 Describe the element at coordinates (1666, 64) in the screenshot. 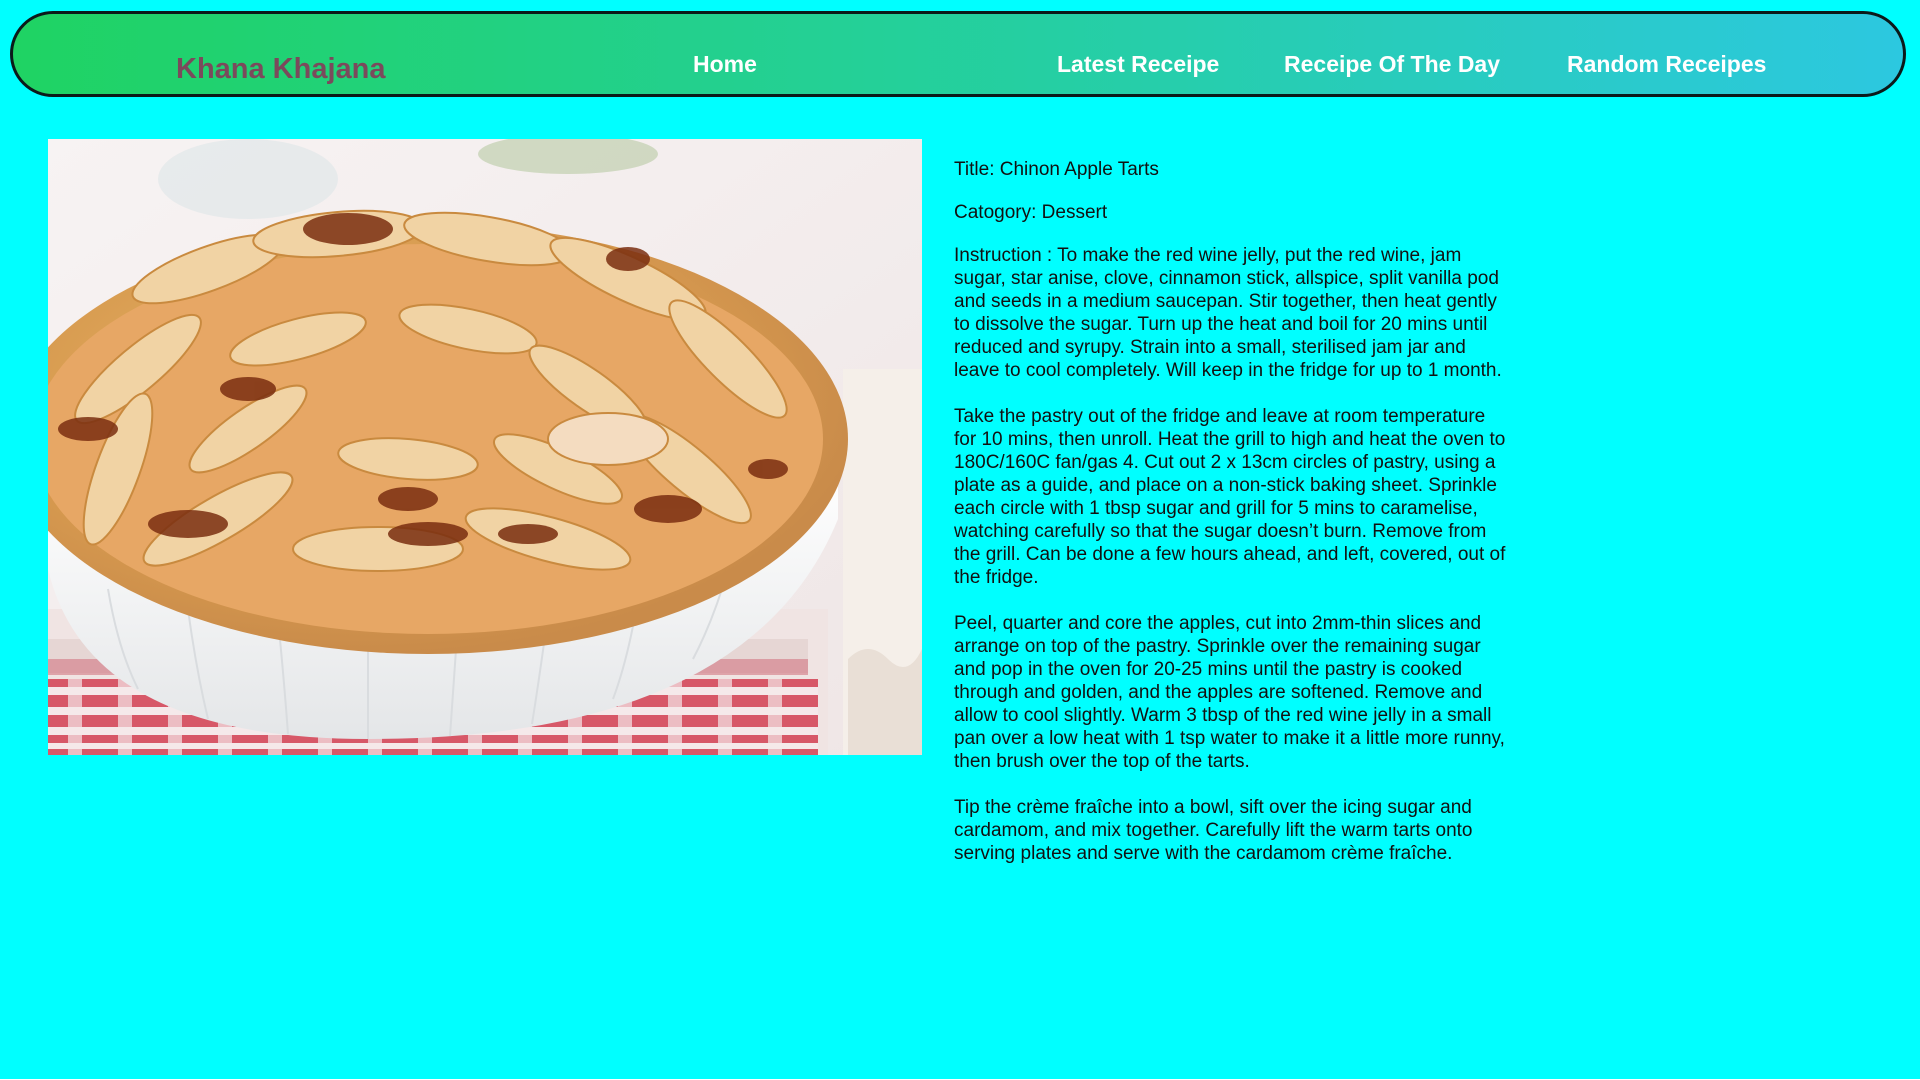

I see `nav-link-random-receipes: Random Receipes` at that location.